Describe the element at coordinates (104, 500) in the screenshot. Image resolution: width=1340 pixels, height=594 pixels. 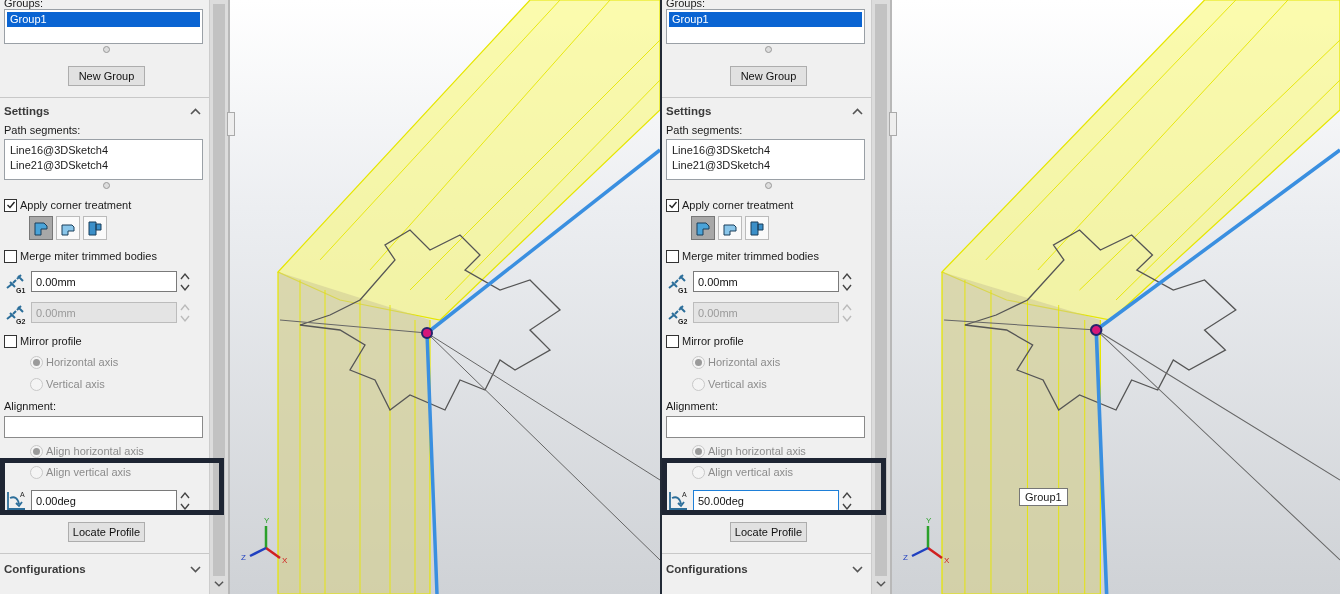
I see `rotation-angle-input: 0.00deg` at that location.